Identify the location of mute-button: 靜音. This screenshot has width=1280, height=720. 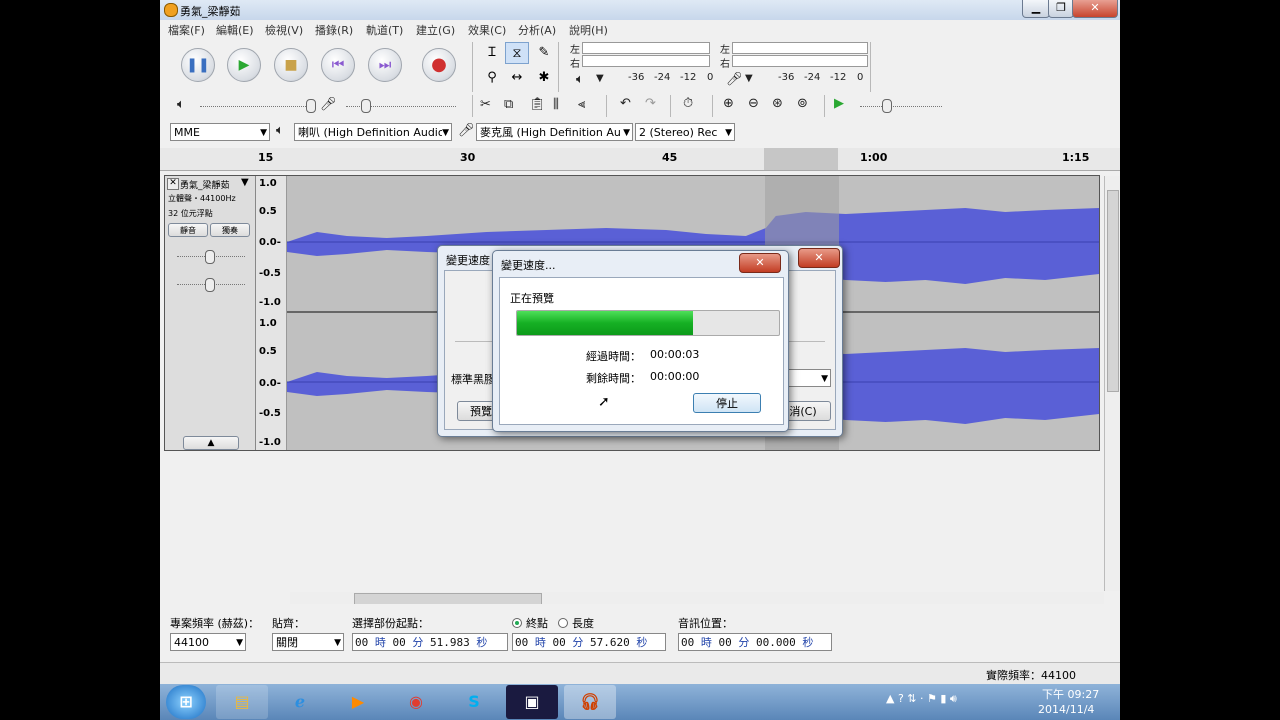
(188, 230).